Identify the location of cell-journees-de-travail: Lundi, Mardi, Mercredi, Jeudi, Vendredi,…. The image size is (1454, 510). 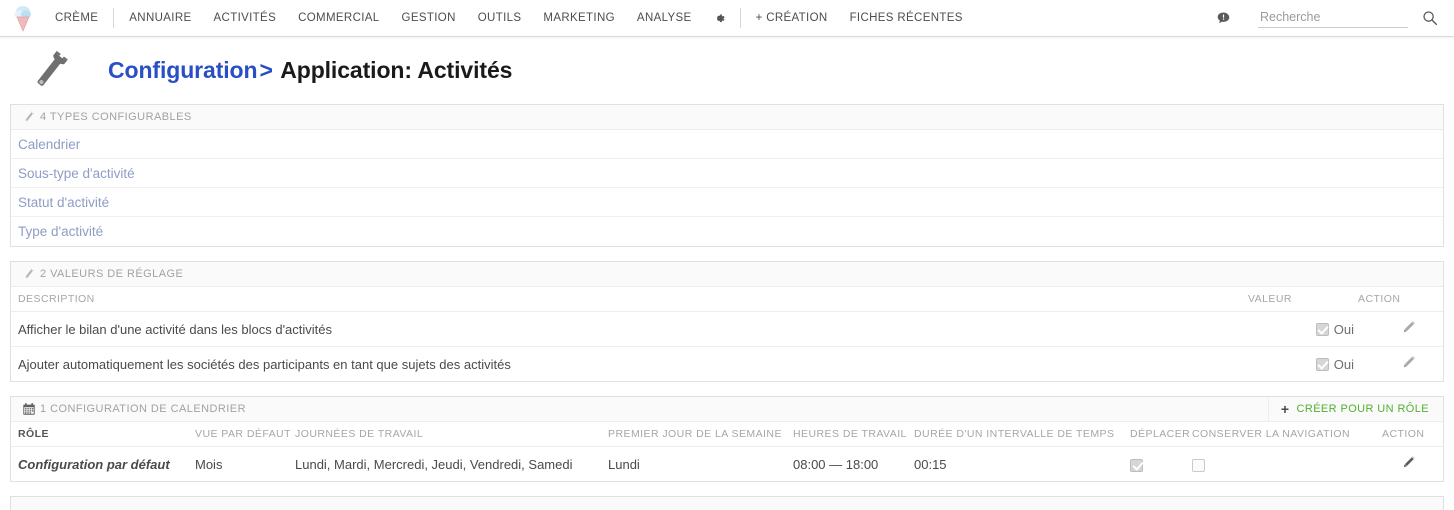
(434, 464).